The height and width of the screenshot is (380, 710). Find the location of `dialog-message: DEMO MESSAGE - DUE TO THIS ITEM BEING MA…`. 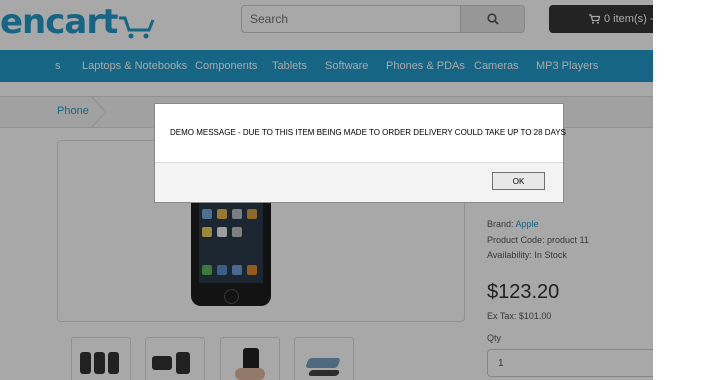

dialog-message: DEMO MESSAGE - DUE TO THIS ITEM BEING MA… is located at coordinates (368, 132).